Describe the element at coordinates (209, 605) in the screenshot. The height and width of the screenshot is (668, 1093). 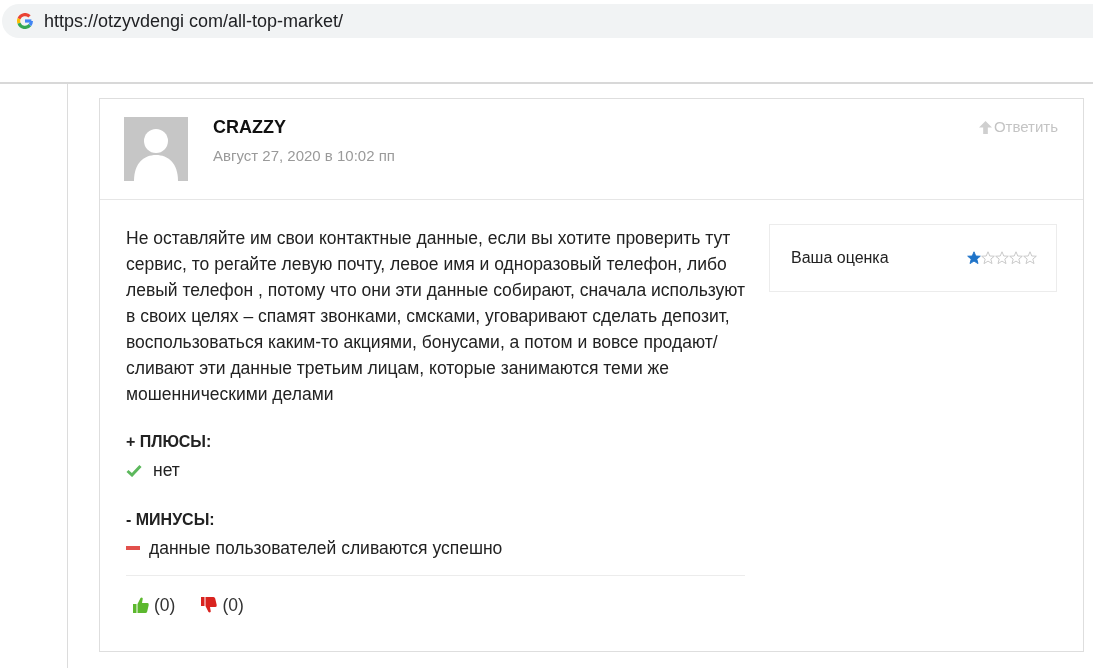
I see `thumbs-down-icon` at that location.